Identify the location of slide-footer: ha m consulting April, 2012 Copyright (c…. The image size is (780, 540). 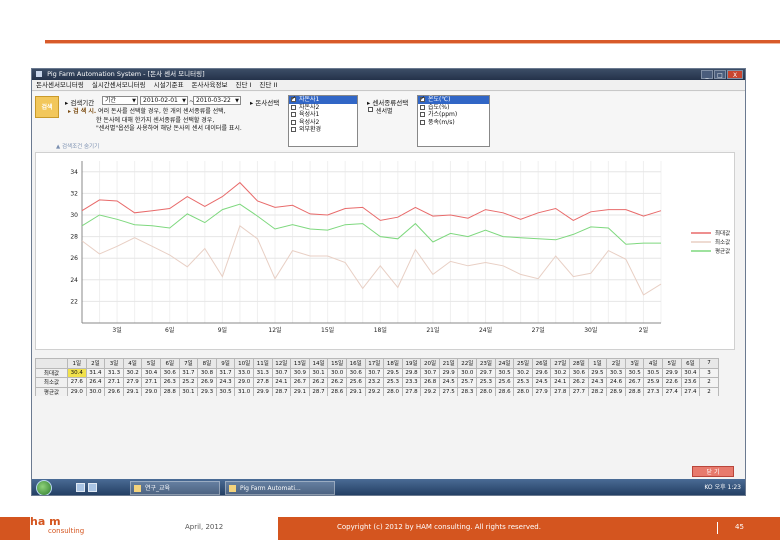
(390, 527).